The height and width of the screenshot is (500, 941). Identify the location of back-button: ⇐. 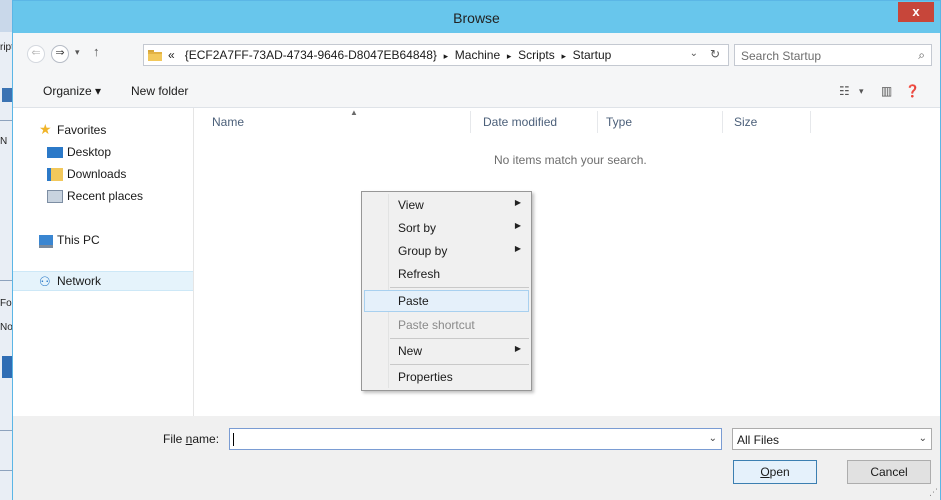
(36, 54).